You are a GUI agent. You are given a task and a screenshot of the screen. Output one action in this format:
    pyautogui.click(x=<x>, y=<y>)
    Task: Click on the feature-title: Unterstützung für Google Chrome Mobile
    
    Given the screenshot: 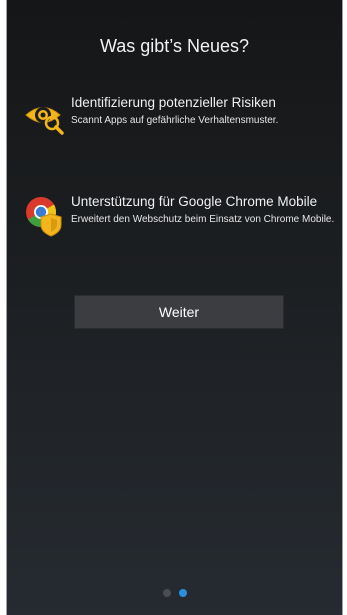 What is the action you would take?
    pyautogui.click(x=194, y=201)
    